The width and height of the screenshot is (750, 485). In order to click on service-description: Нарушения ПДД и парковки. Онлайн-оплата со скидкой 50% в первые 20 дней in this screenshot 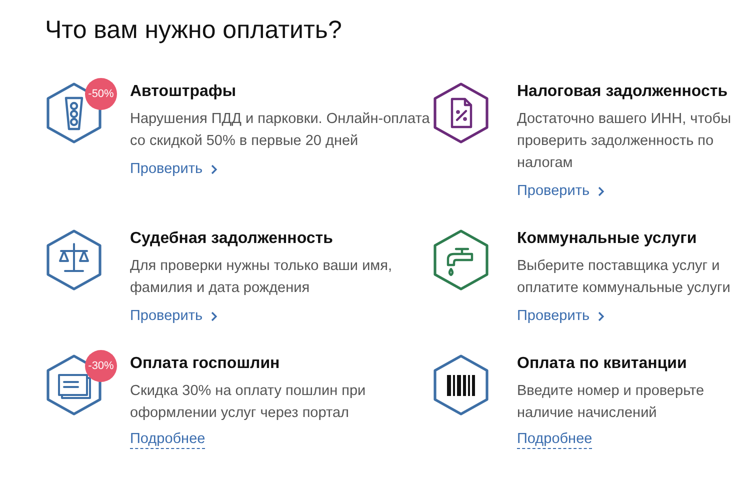, I will do `click(280, 130)`.